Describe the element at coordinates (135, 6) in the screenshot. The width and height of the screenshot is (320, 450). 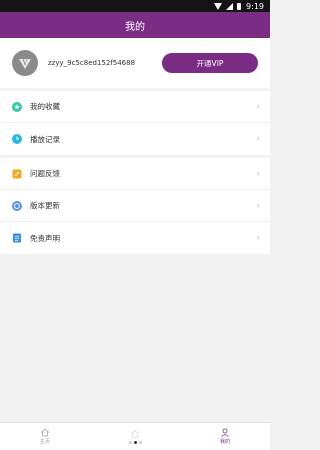
I see `status-bar: 9:19` at that location.